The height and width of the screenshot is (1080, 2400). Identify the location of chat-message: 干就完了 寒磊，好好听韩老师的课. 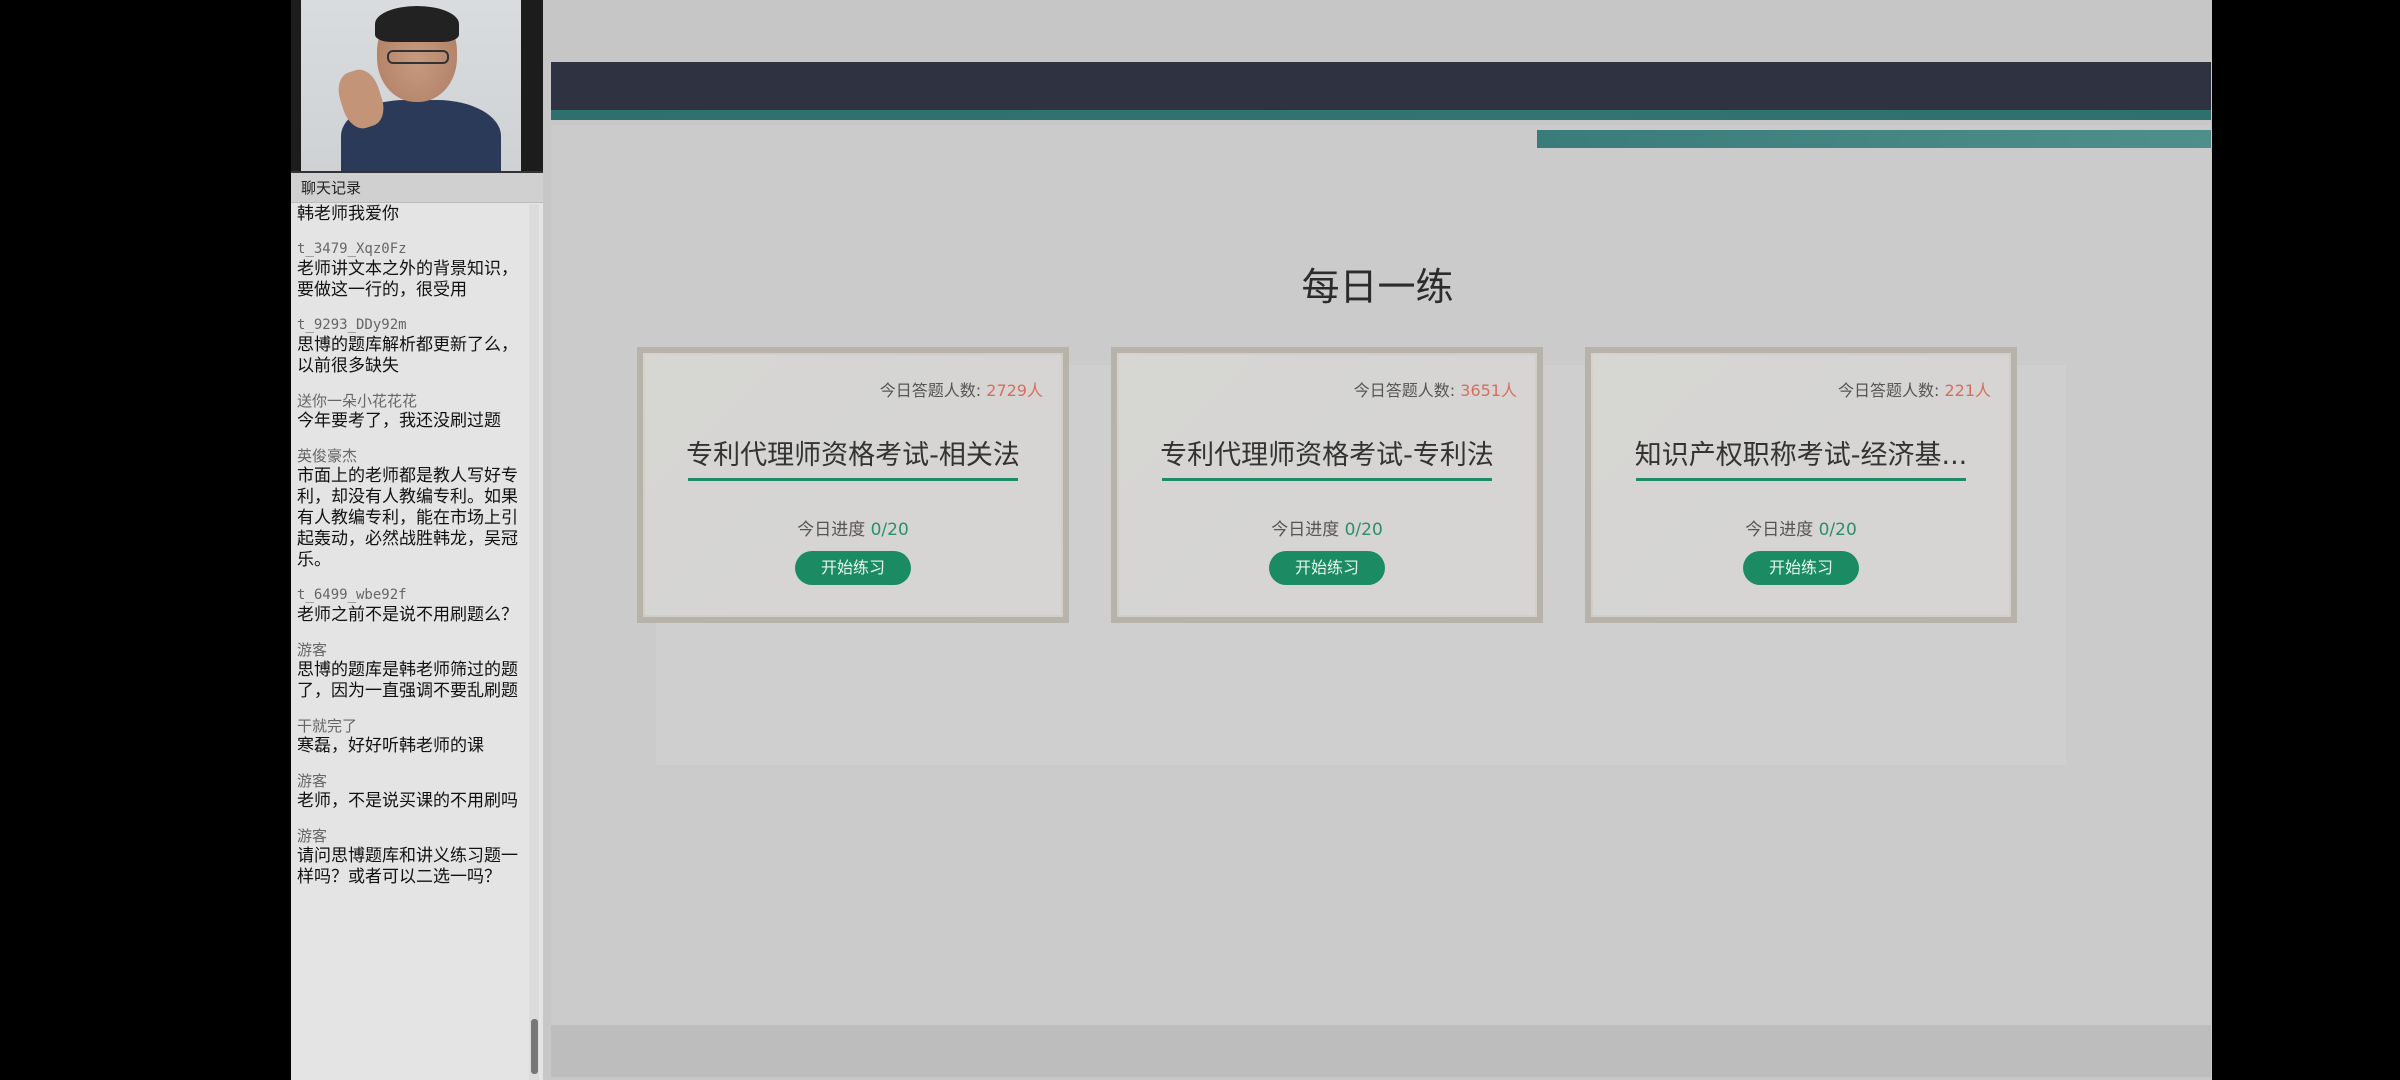
(412, 736).